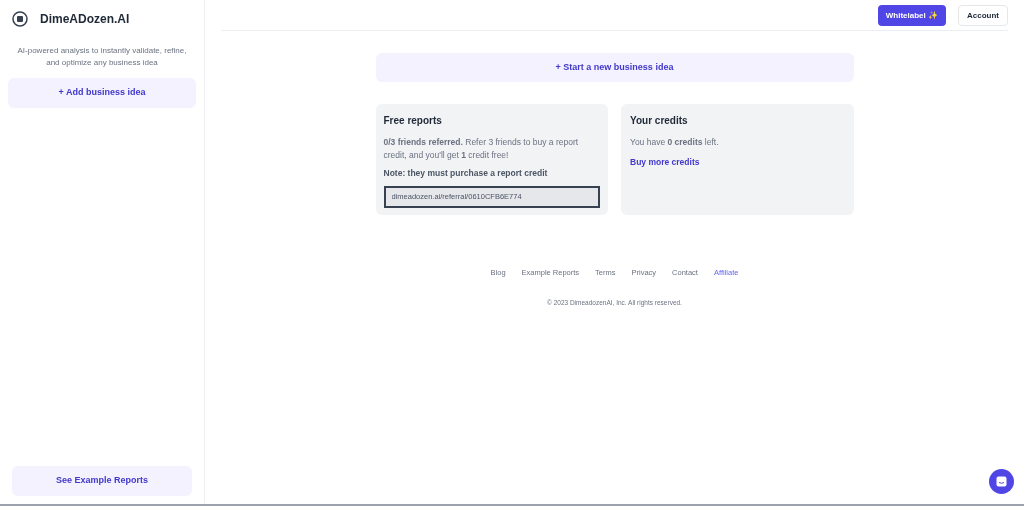  What do you see at coordinates (85, 19) in the screenshot?
I see `logo-text: DimeADozen.AI` at bounding box center [85, 19].